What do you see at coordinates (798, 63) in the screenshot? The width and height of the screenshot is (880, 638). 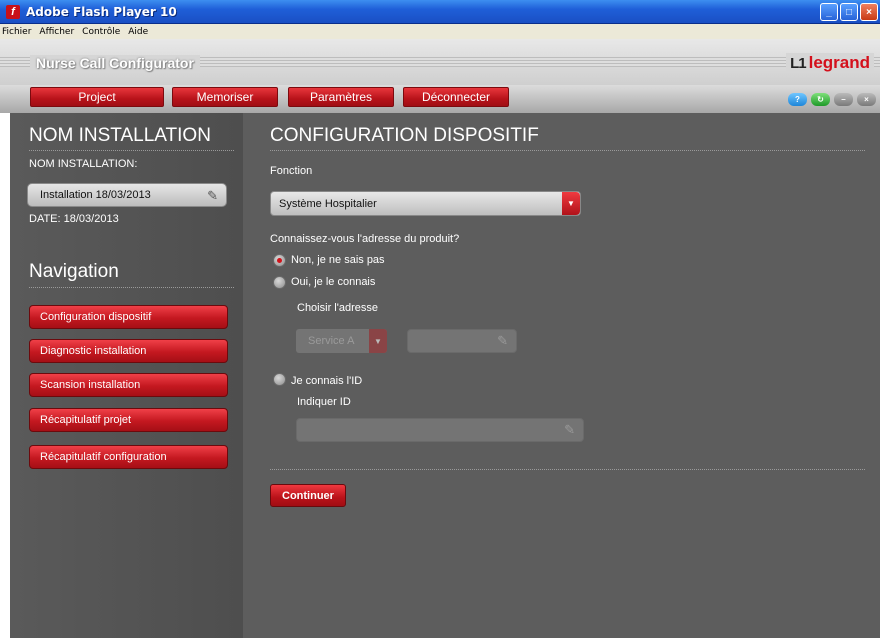 I see `legrand-mark-icon: L1` at bounding box center [798, 63].